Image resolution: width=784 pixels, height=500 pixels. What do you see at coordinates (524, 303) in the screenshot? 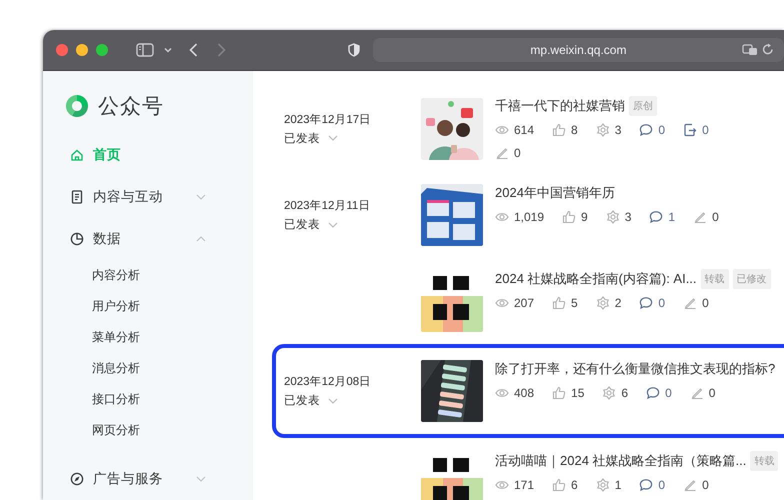
I see `stat-count: 207` at bounding box center [524, 303].